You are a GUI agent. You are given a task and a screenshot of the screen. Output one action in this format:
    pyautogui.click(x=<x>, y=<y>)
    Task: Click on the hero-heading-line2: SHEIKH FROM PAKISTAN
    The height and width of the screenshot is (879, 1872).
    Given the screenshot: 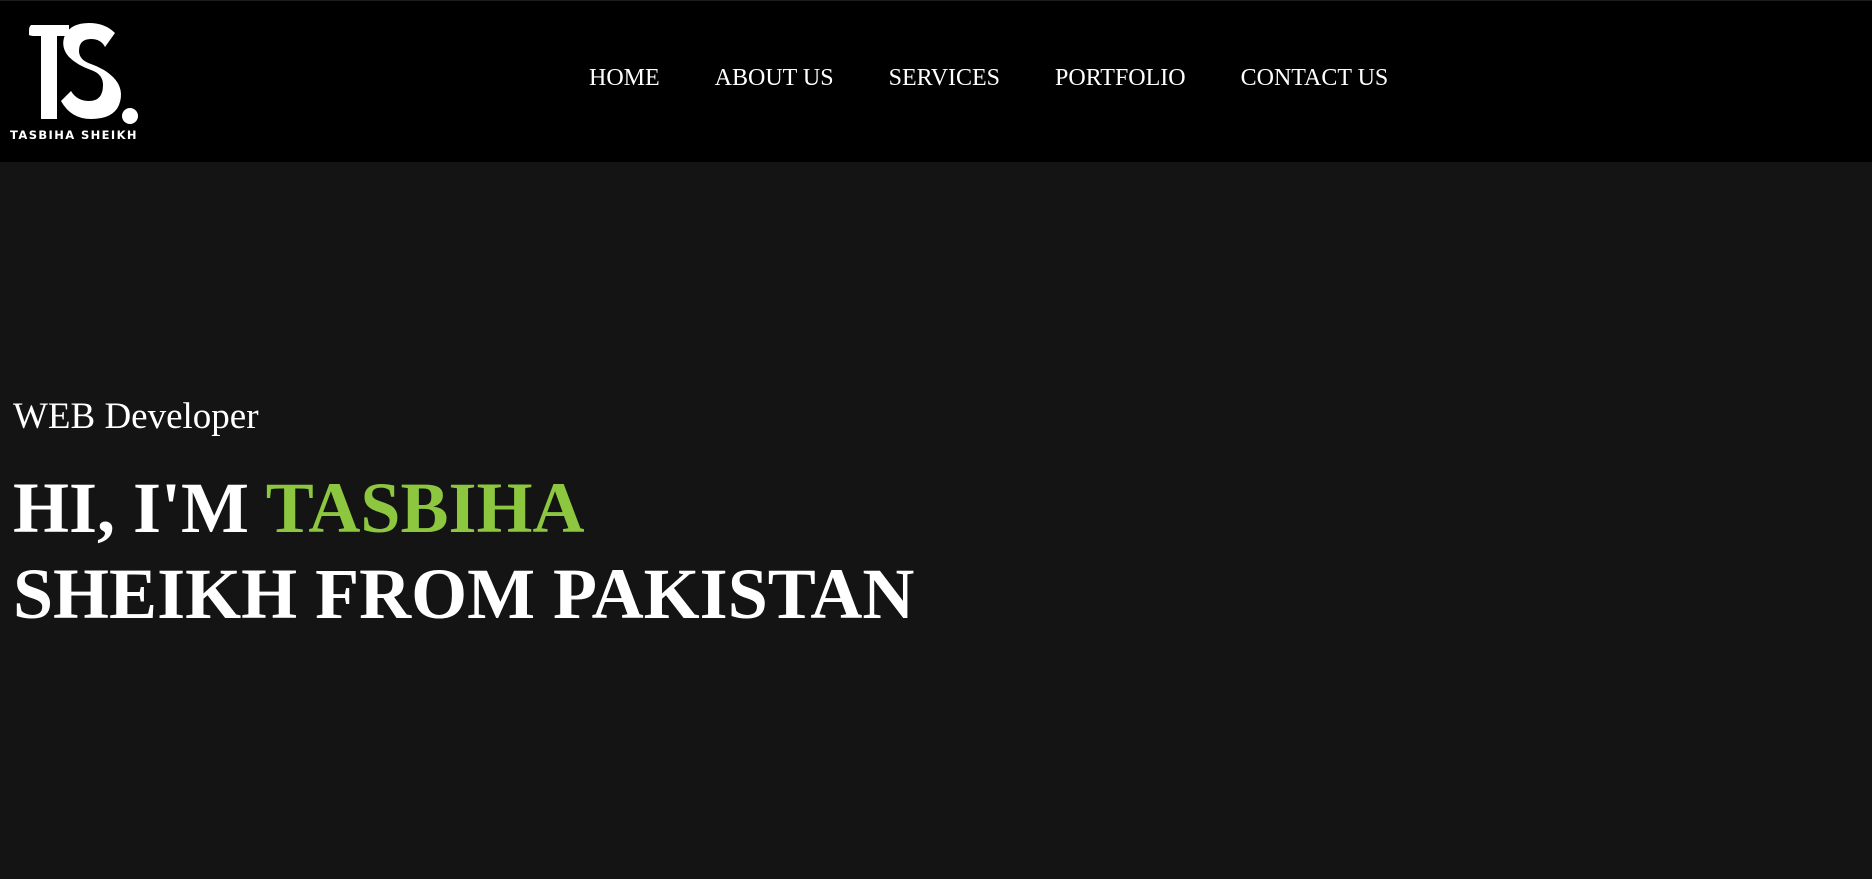 What is the action you would take?
    pyautogui.click(x=464, y=594)
    